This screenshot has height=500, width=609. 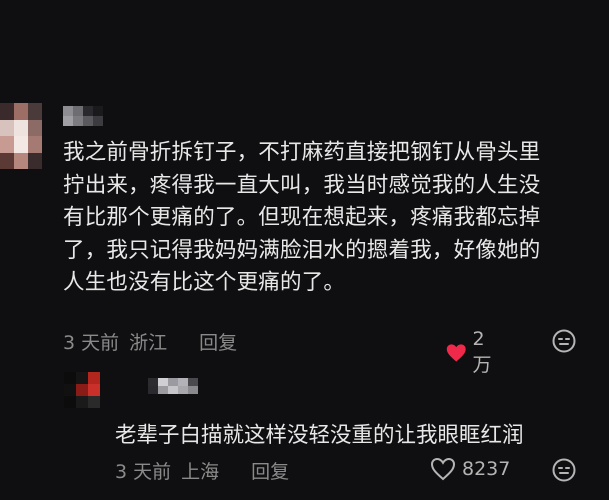 What do you see at coordinates (204, 282) in the screenshot?
I see `comment-text-line: 人生也没有比这个更痛的了。` at bounding box center [204, 282].